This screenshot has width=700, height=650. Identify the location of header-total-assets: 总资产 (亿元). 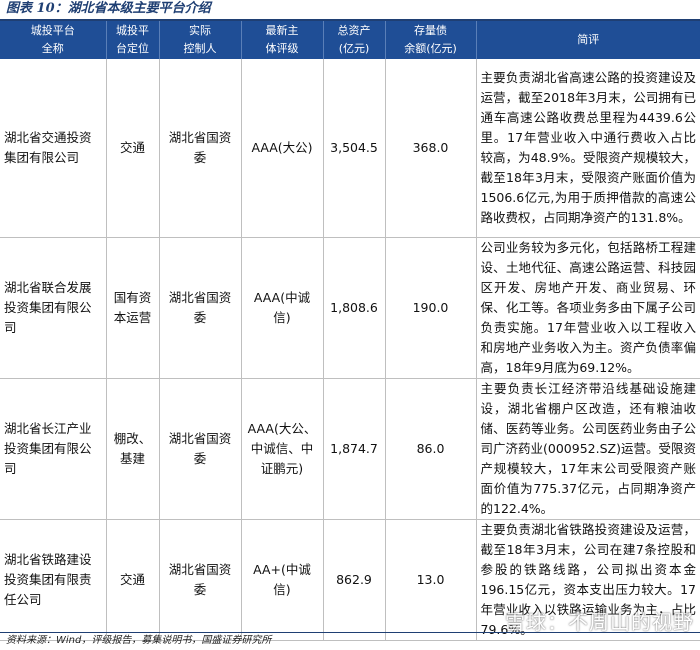
(354, 40).